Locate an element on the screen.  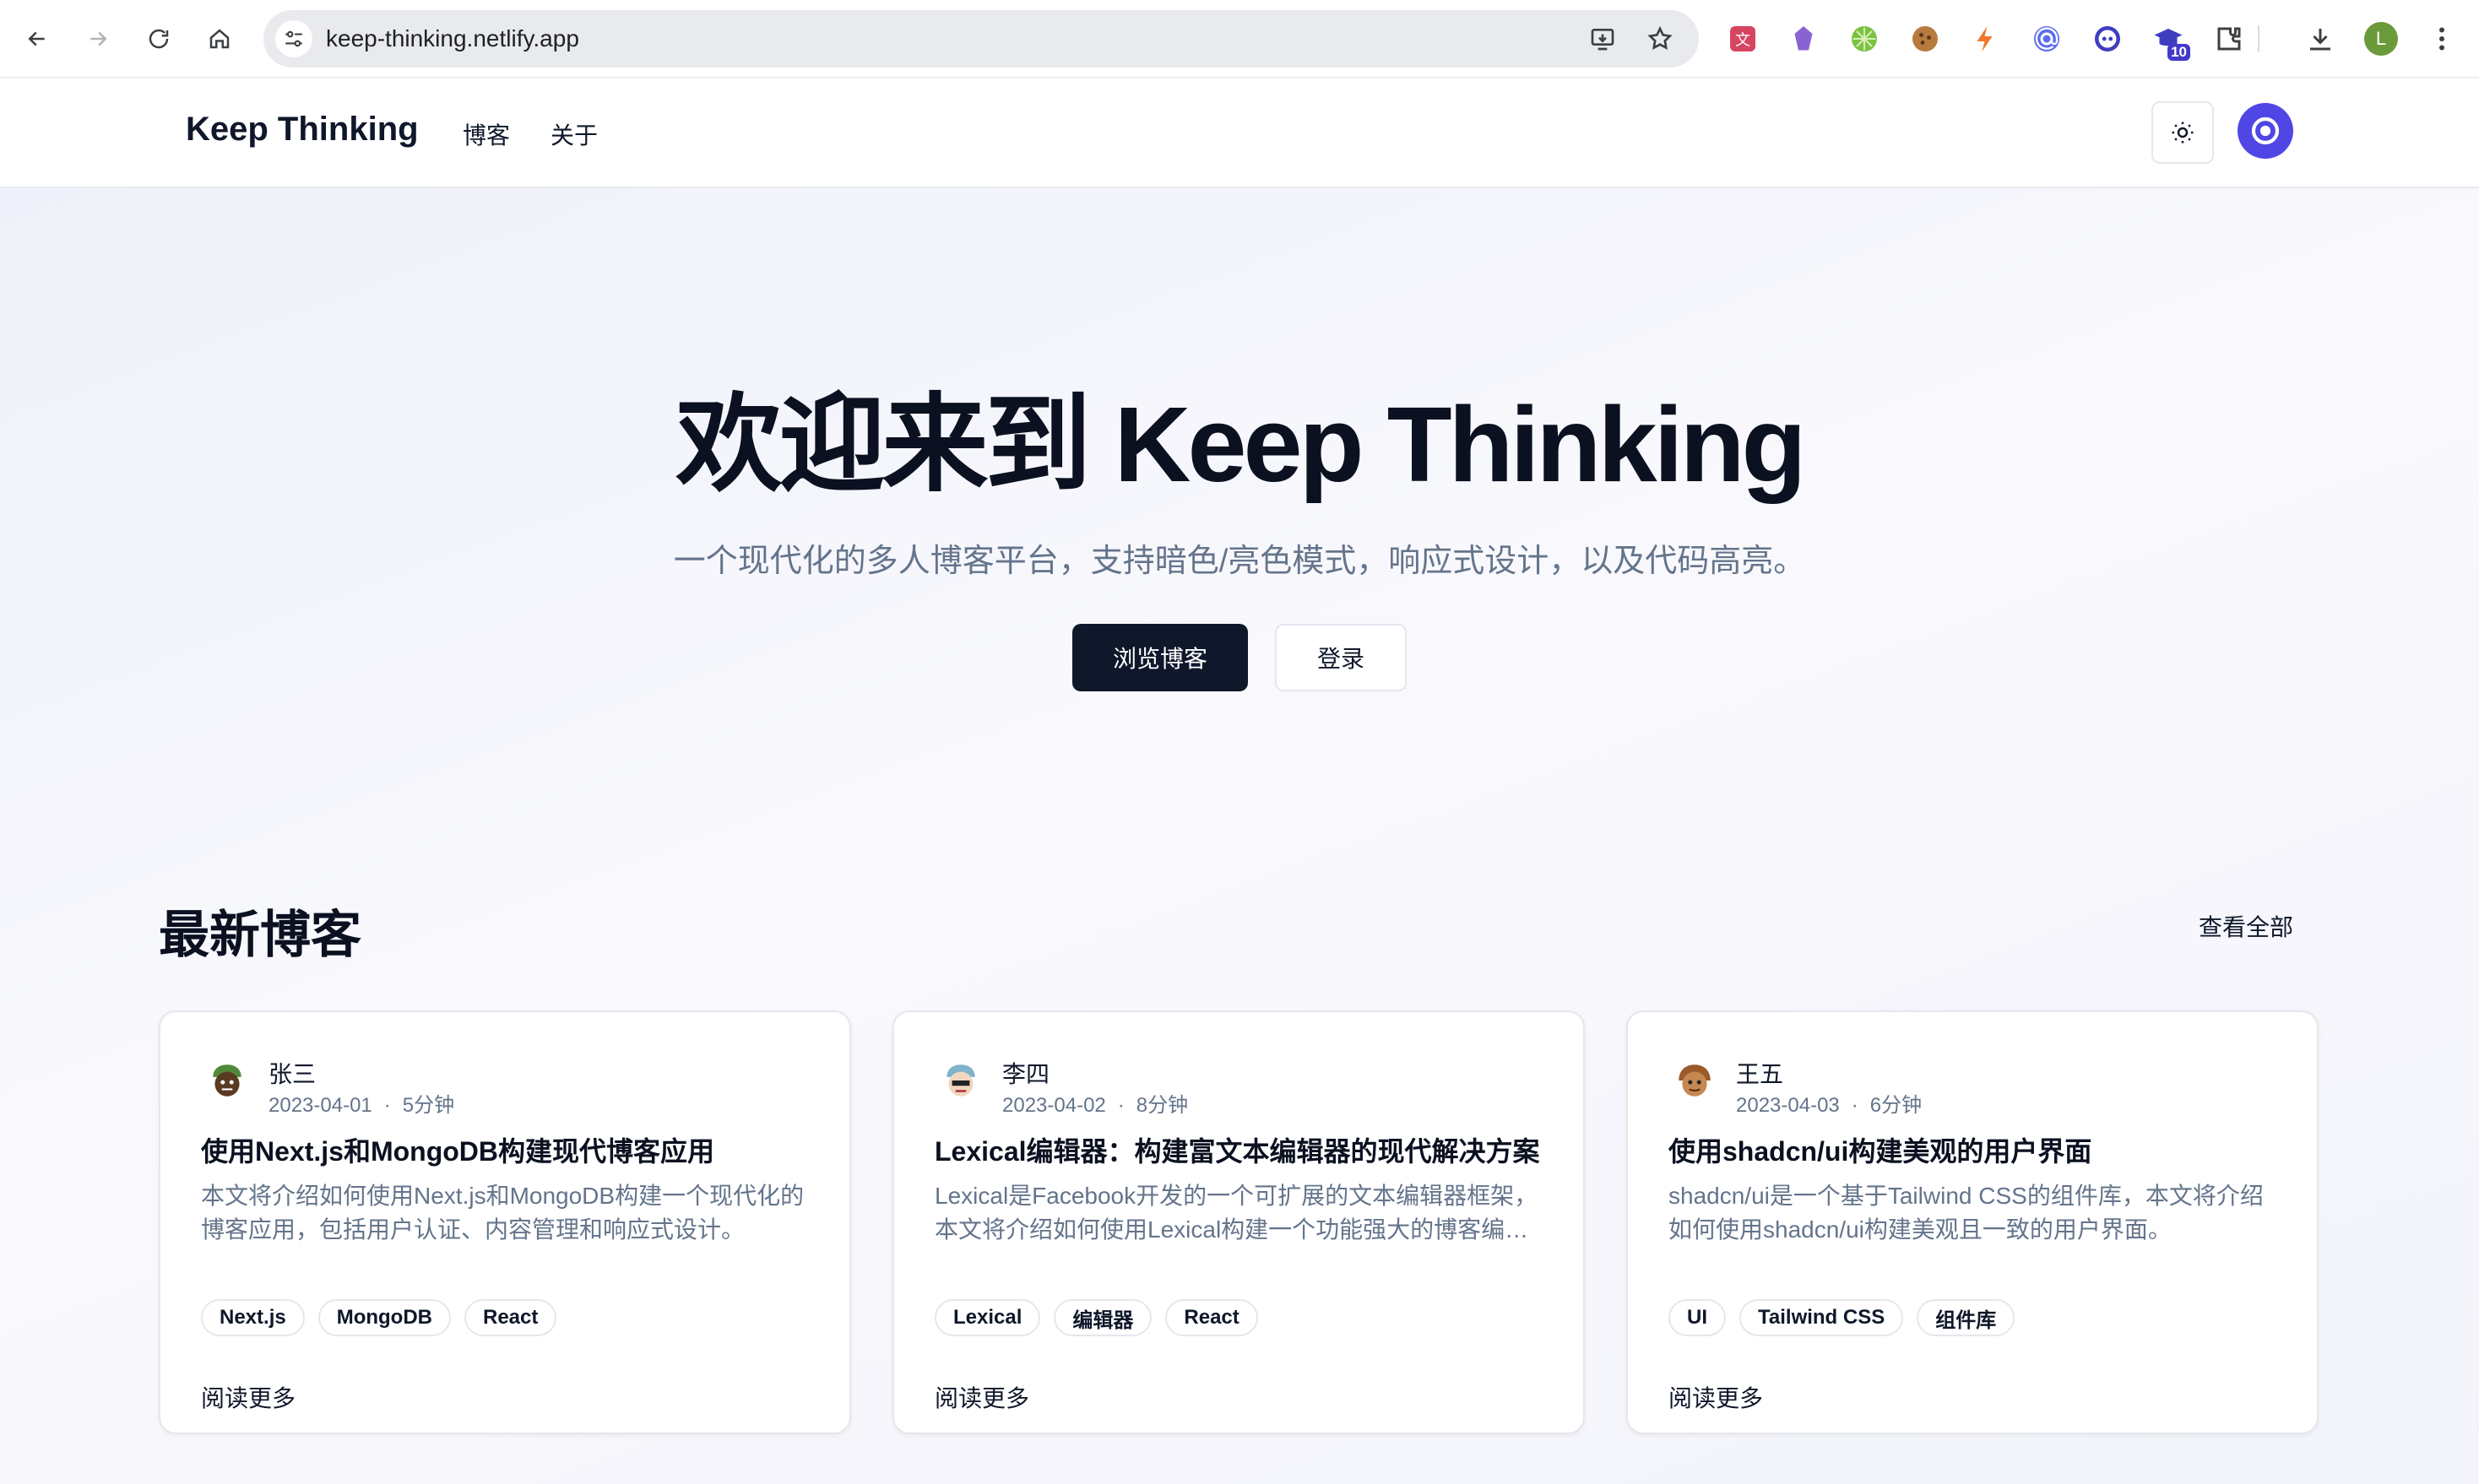
latest-posts-heading: 最新博客 is located at coordinates (260, 935).